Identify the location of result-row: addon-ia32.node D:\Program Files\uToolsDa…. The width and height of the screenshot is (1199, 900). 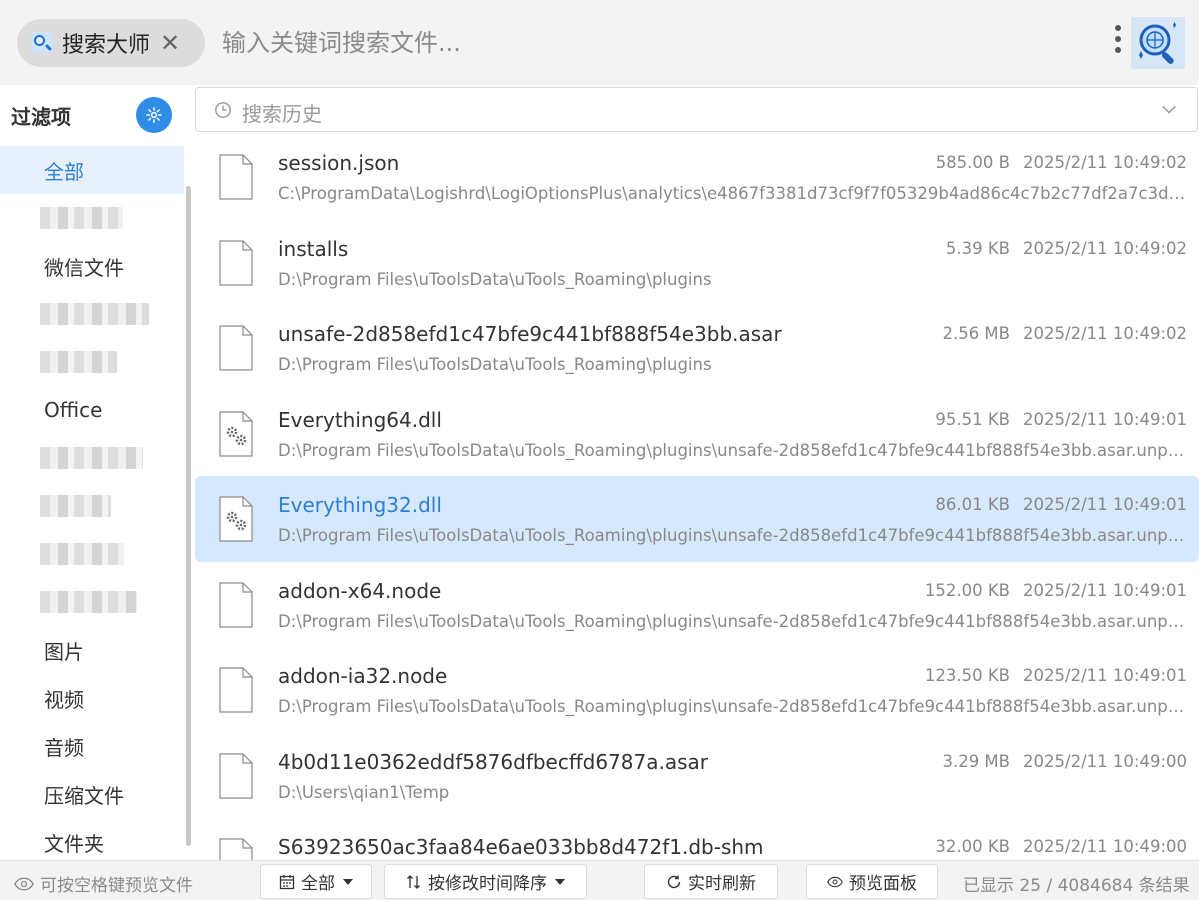
(697, 690).